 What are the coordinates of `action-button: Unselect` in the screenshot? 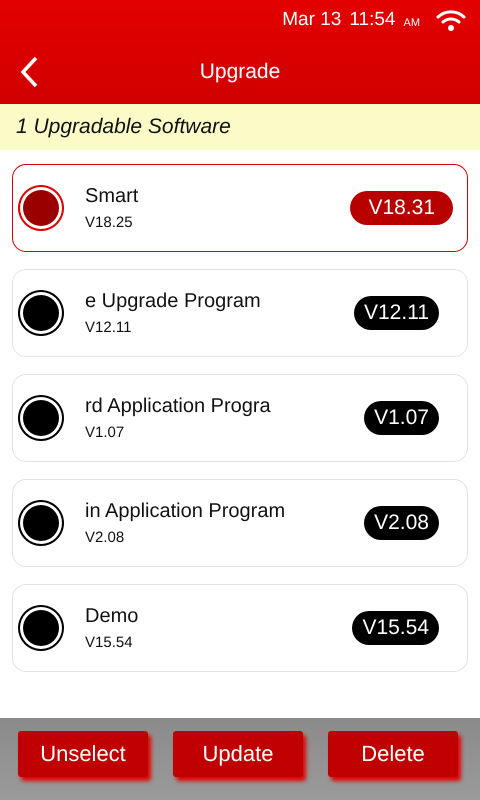 It's located at (83, 754).